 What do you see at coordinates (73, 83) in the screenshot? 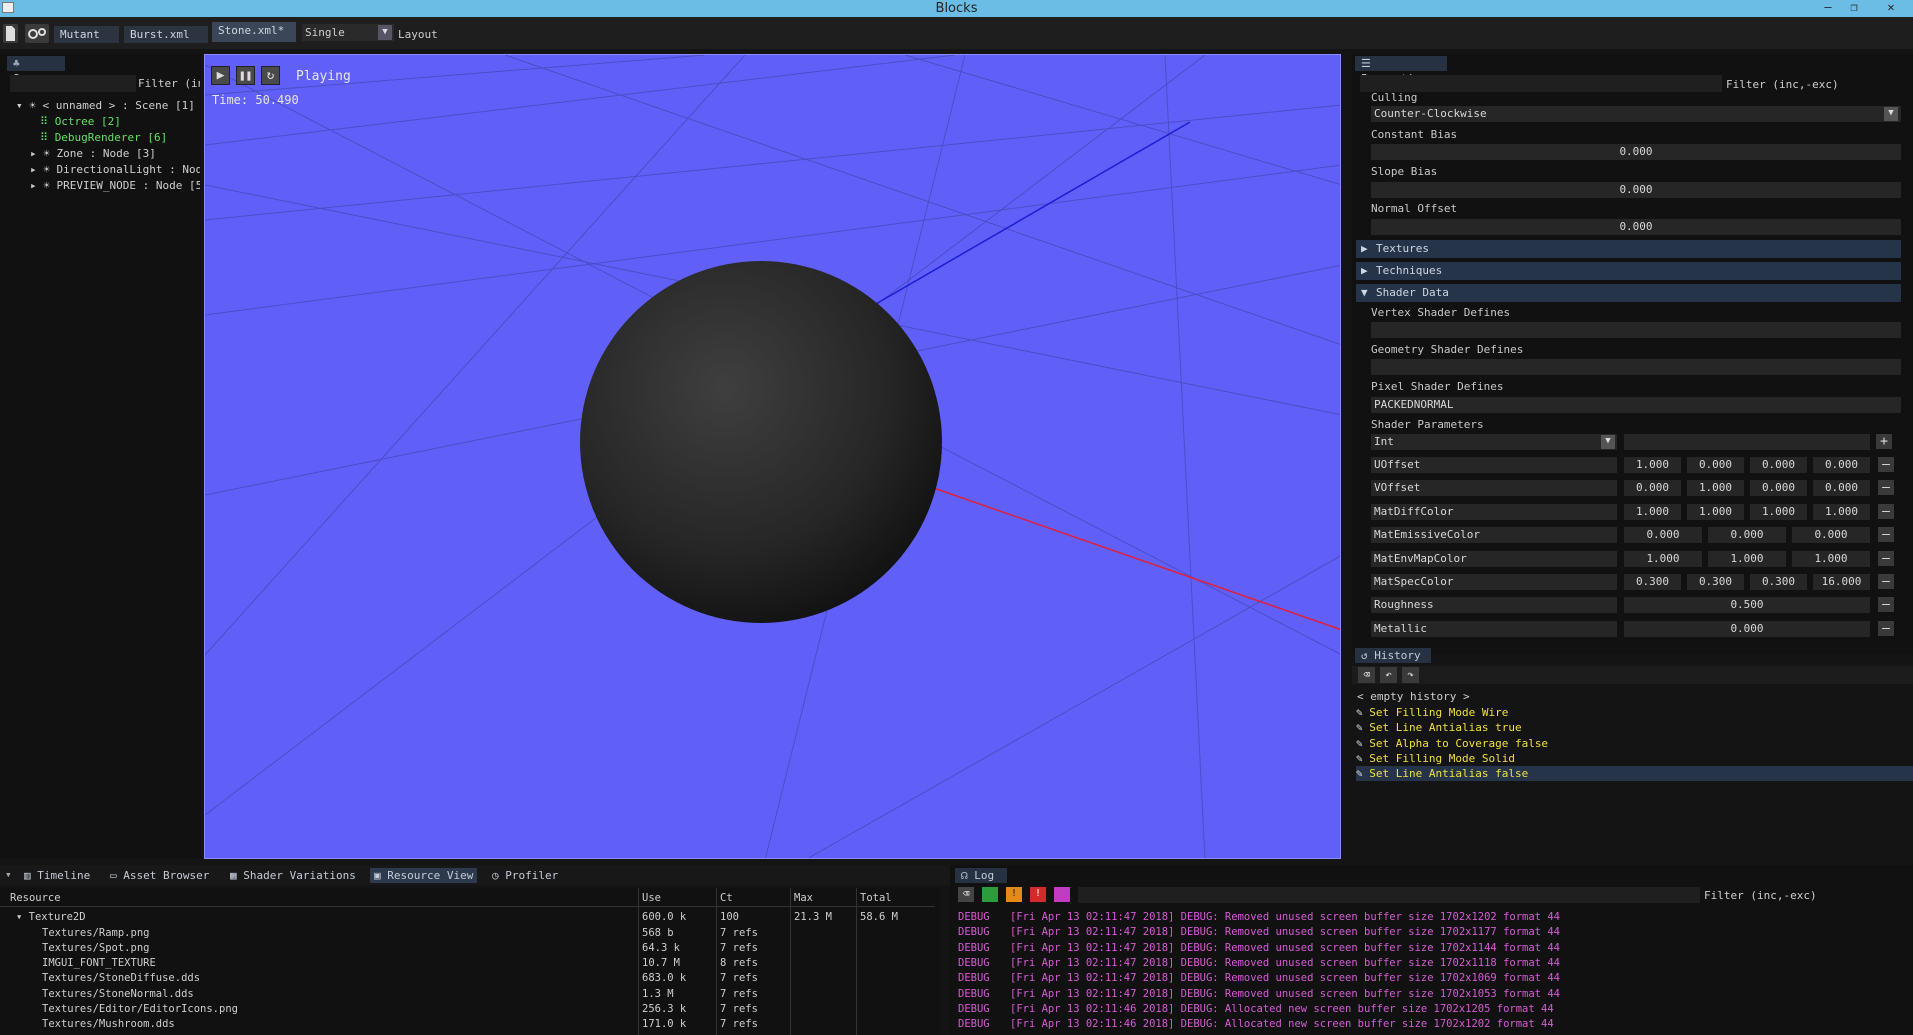
I see `scene-filter-input` at bounding box center [73, 83].